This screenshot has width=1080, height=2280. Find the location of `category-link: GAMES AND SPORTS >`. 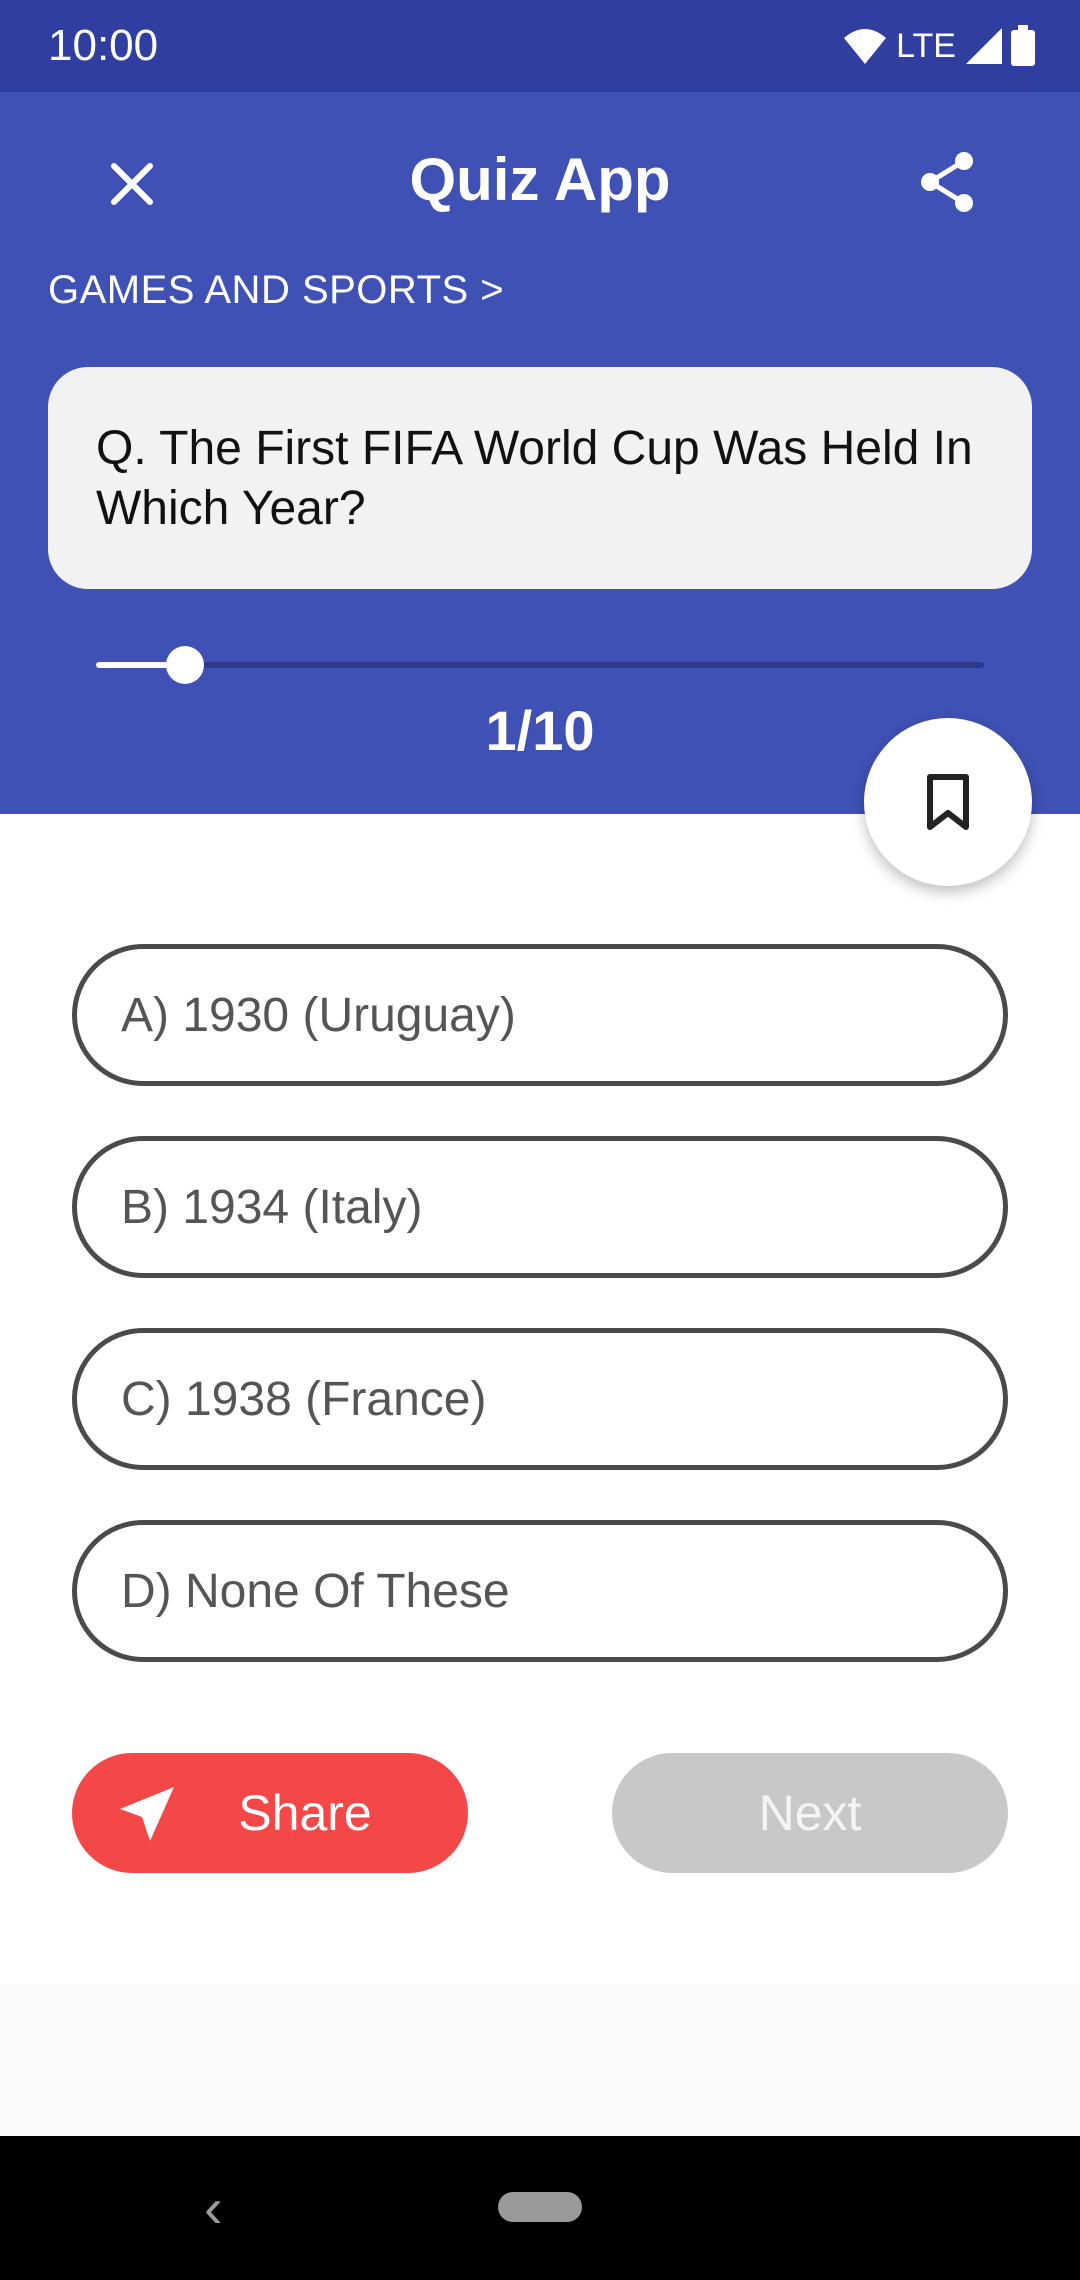

category-link: GAMES AND SPORTS > is located at coordinates (276, 290).